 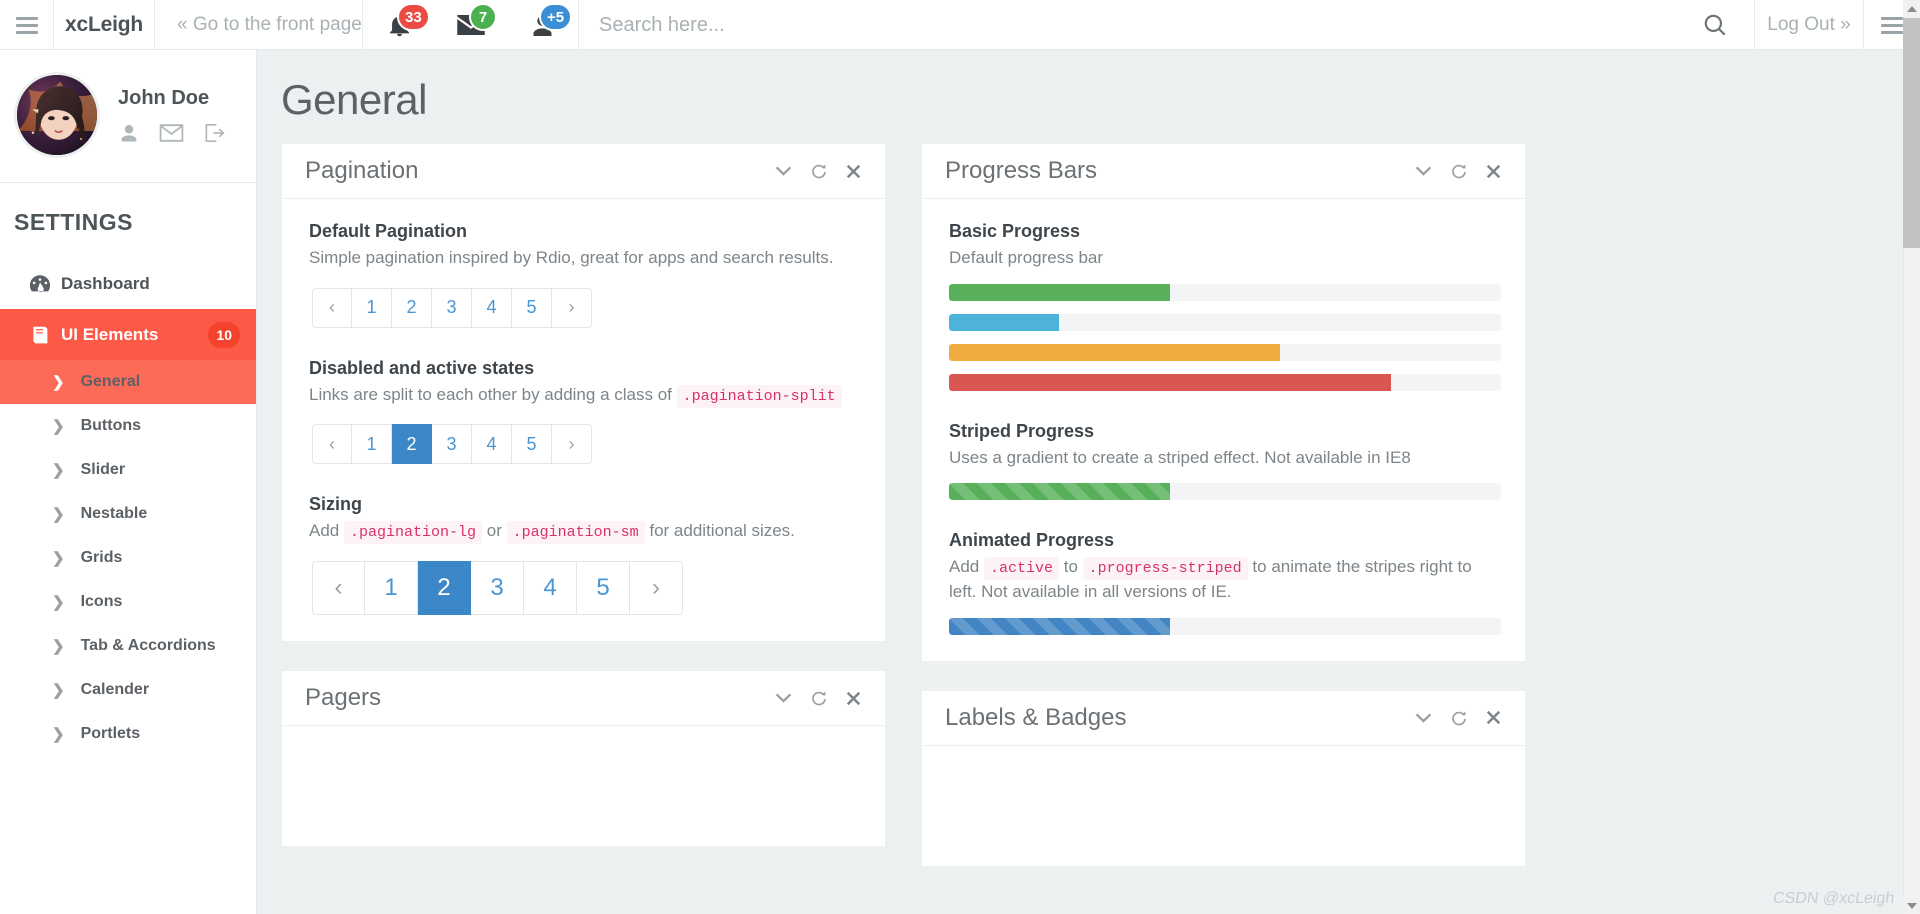 What do you see at coordinates (128, 334) in the screenshot?
I see `sidebar-item-ui-elements: UI Elements 10` at bounding box center [128, 334].